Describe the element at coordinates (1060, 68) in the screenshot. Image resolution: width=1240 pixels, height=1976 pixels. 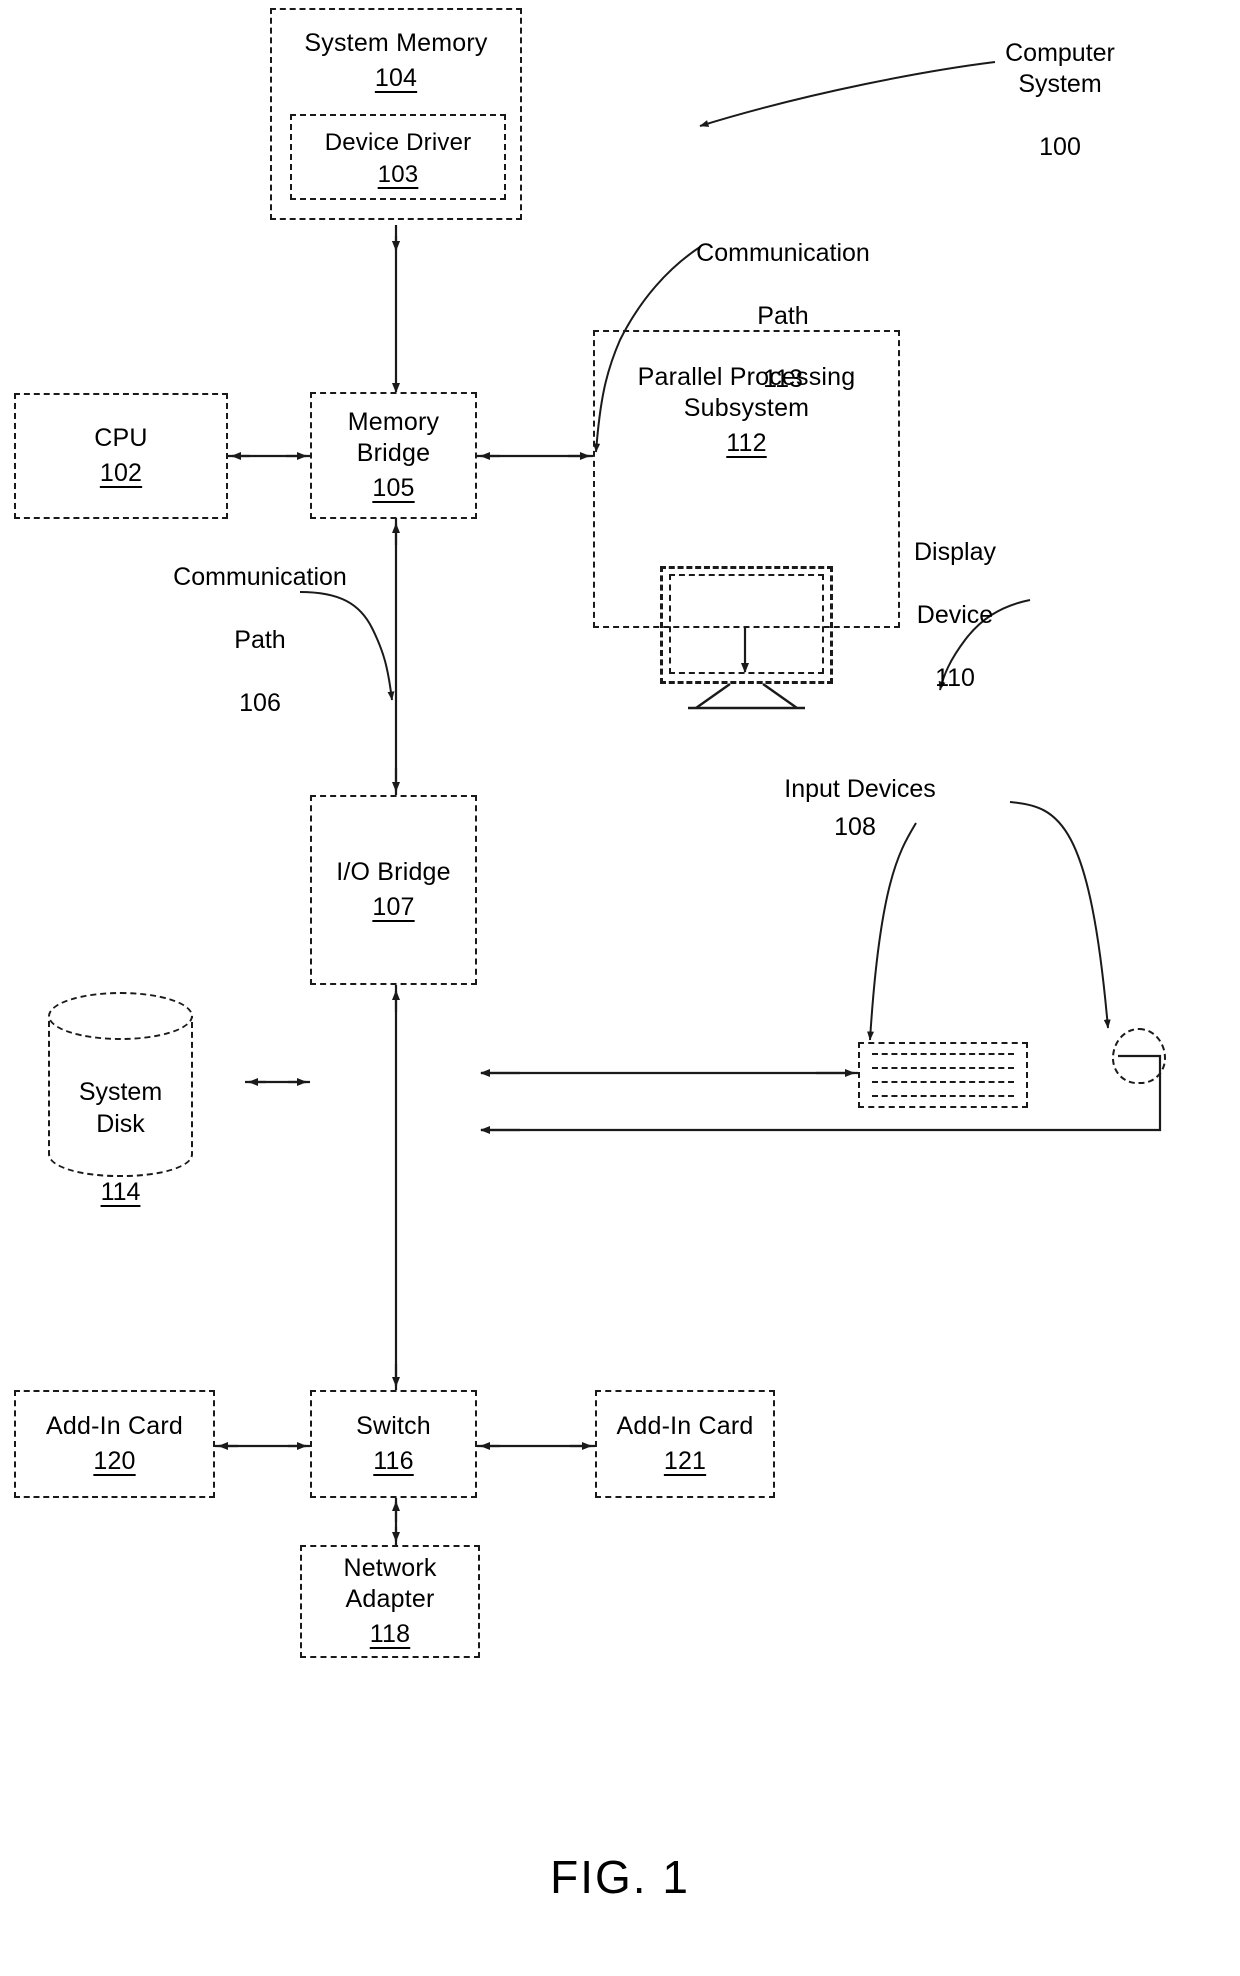
I see `computer-system-line1: Computer System` at that location.